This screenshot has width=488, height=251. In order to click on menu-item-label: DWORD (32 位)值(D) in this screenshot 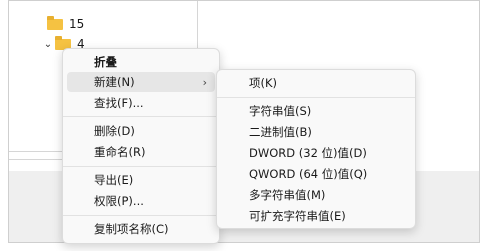, I will do `click(308, 153)`.